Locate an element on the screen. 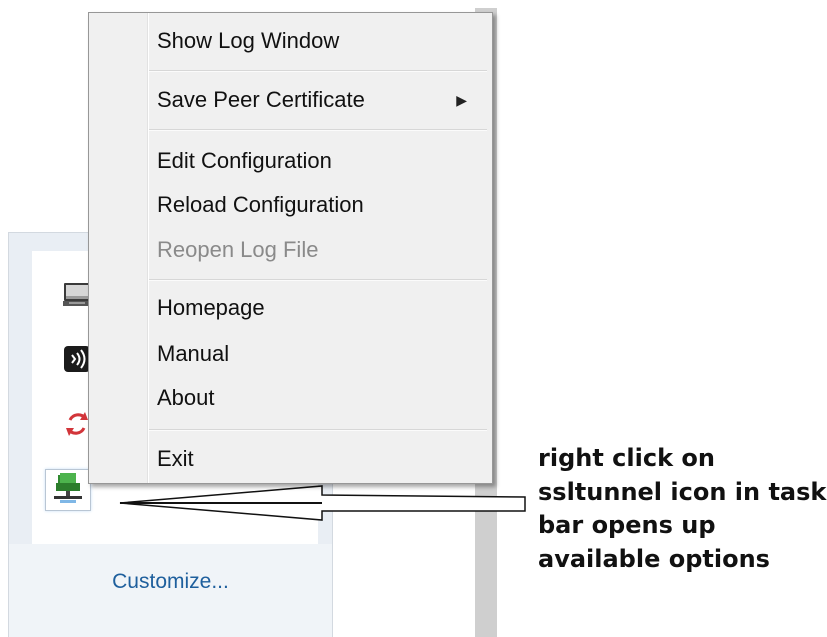  menu-item-reload-configuration: Reload Configuration is located at coordinates (317, 205).